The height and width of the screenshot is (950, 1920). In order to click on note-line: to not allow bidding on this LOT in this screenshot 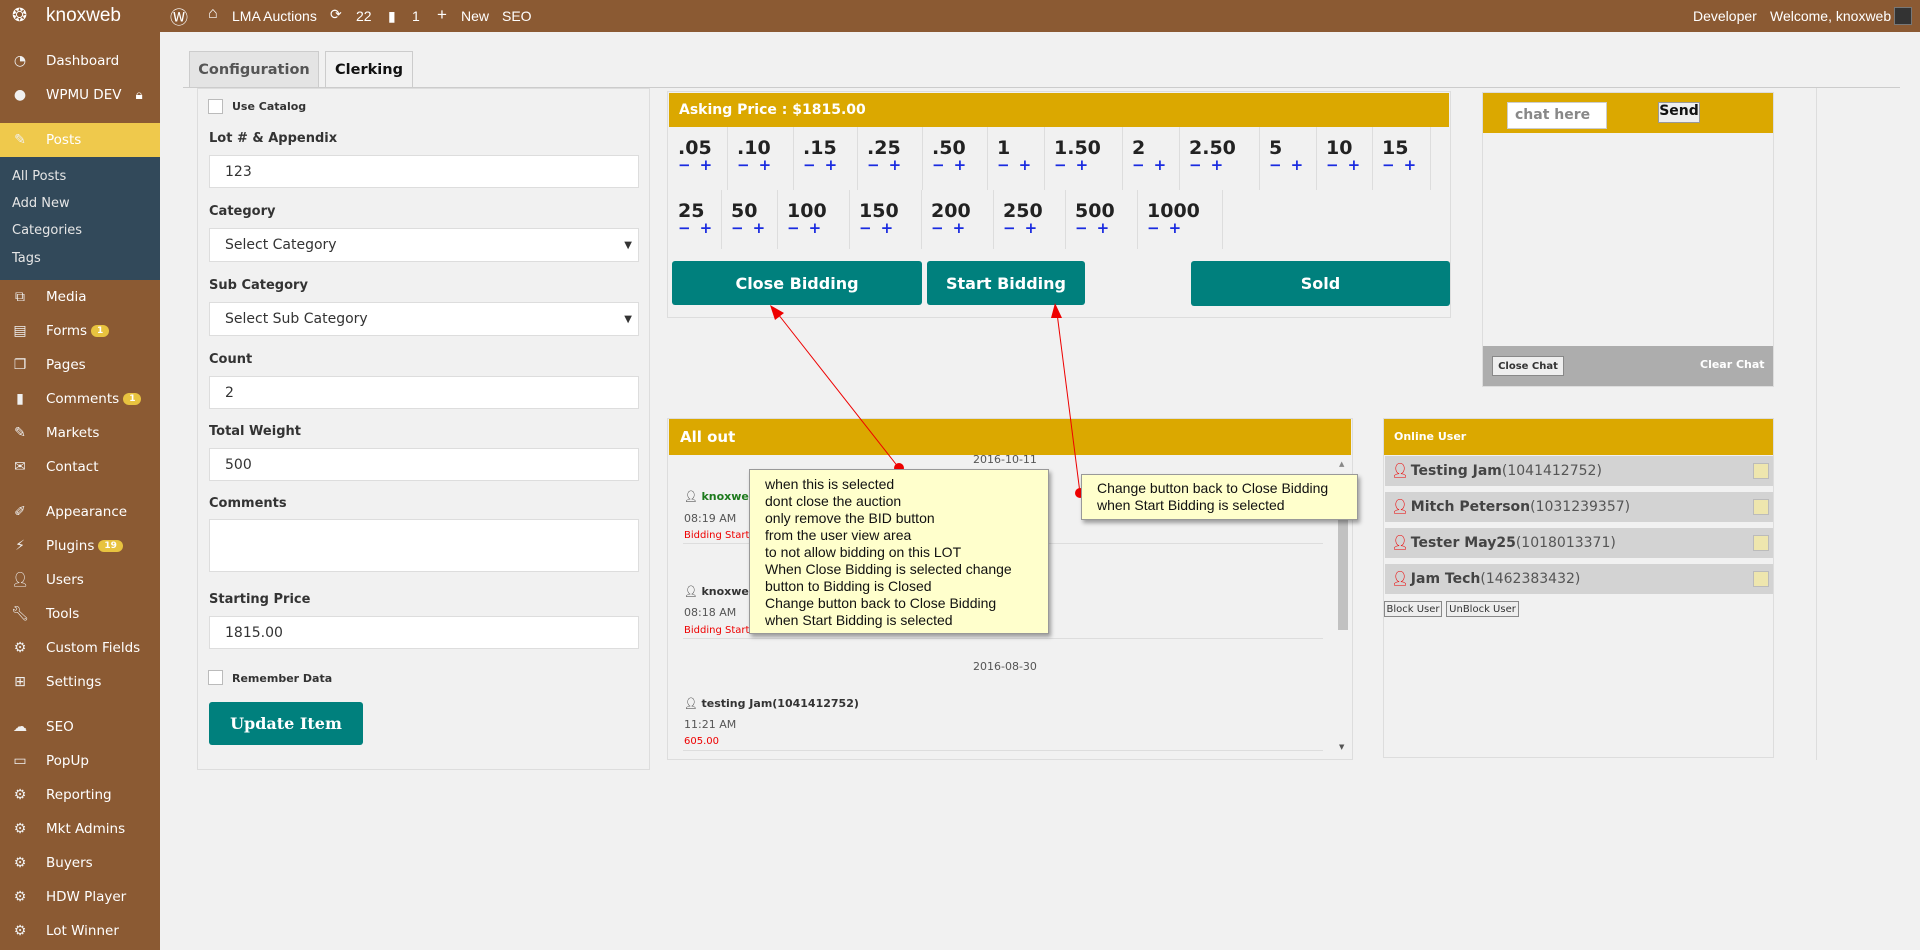, I will do `click(863, 552)`.